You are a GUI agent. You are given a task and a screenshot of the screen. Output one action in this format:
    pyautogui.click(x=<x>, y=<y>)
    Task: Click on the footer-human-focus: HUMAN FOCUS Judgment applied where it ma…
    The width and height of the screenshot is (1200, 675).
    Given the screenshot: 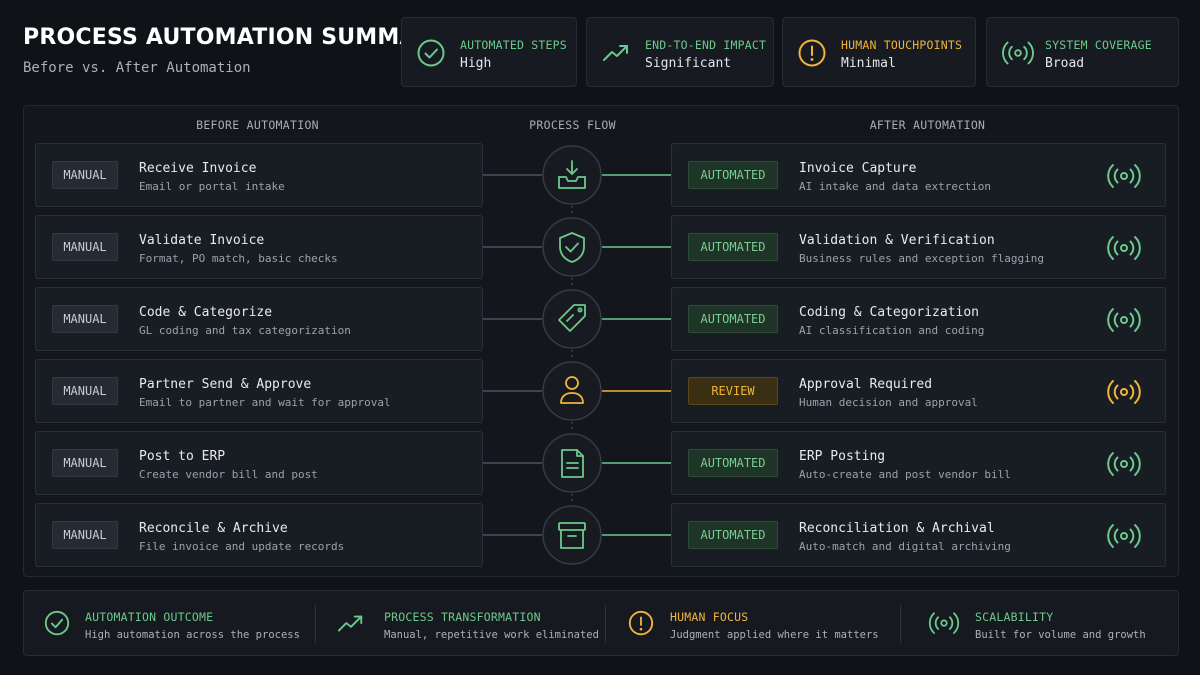 What is the action you would take?
    pyautogui.click(x=753, y=623)
    